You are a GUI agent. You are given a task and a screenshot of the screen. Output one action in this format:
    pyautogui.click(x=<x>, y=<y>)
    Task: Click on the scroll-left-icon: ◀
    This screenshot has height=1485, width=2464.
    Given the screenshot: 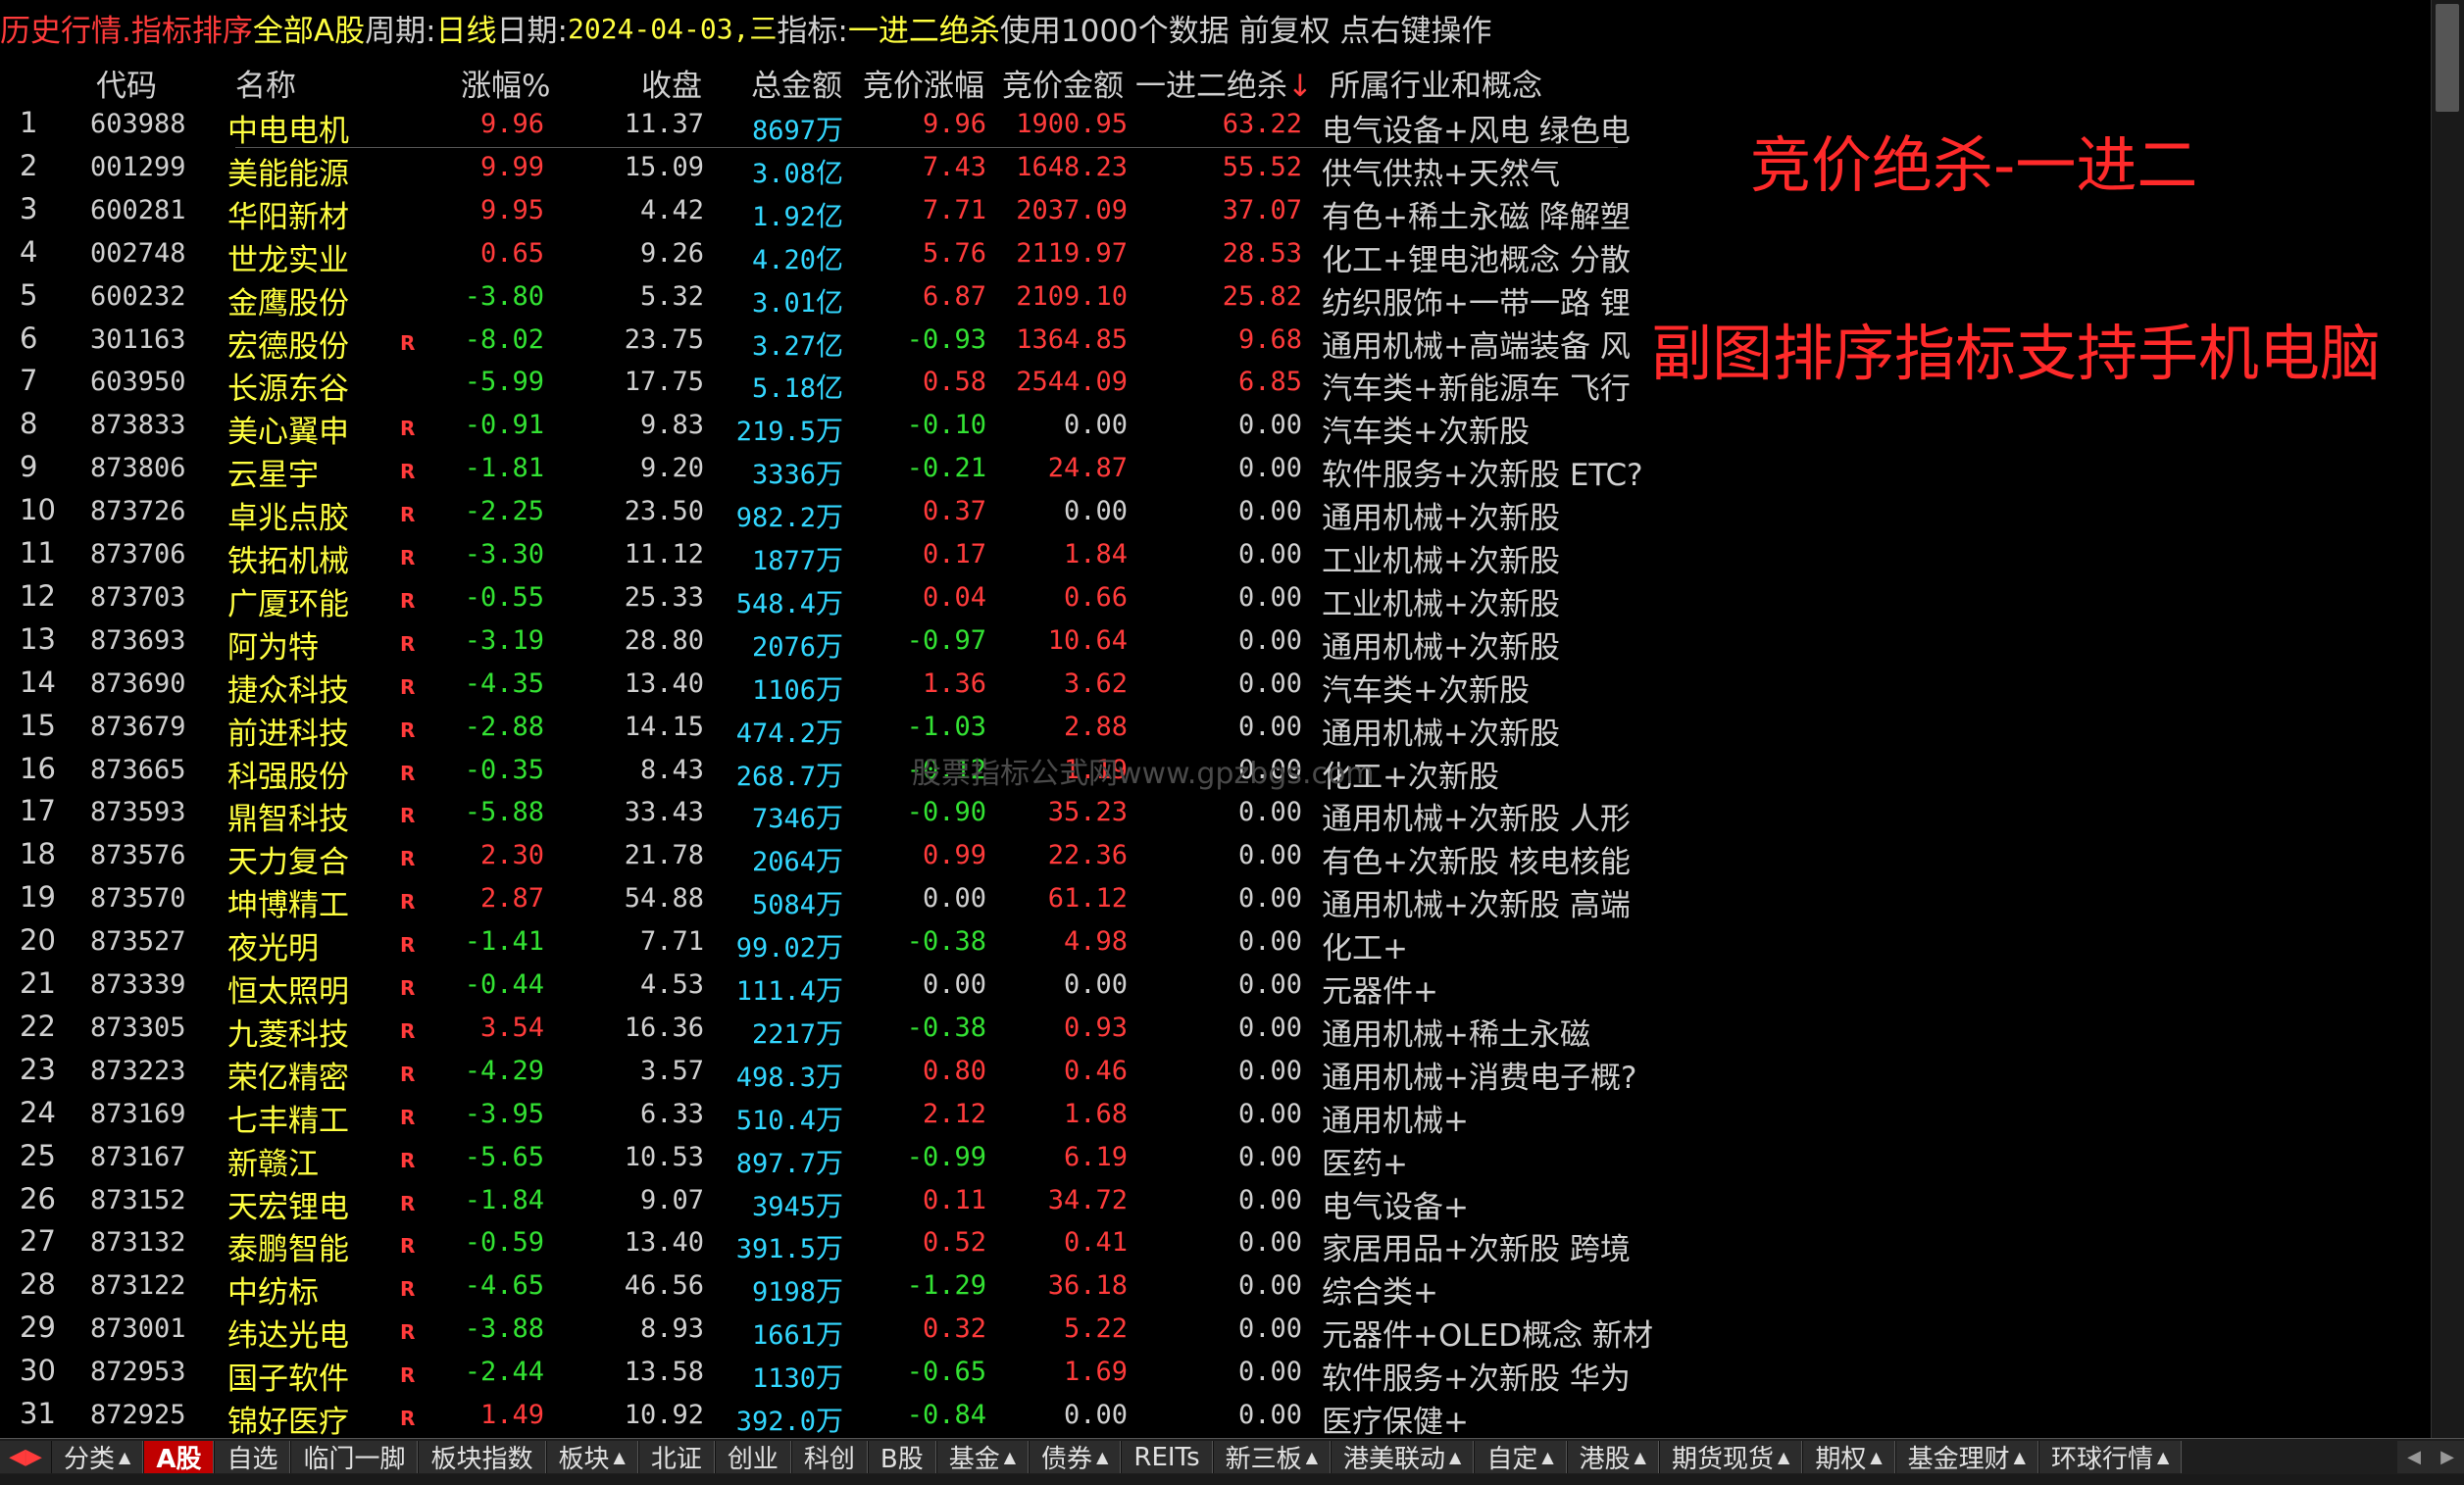 What is the action you would take?
    pyautogui.click(x=2414, y=1457)
    